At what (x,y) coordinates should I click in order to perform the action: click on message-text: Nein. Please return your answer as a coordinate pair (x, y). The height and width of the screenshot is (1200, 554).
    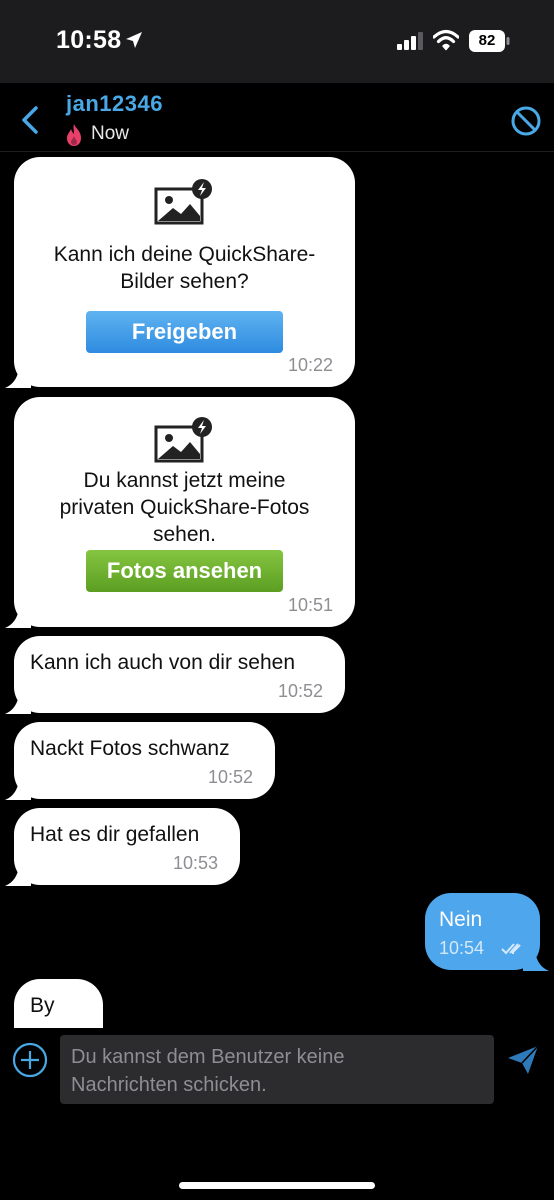
    Looking at the image, I should click on (461, 919).